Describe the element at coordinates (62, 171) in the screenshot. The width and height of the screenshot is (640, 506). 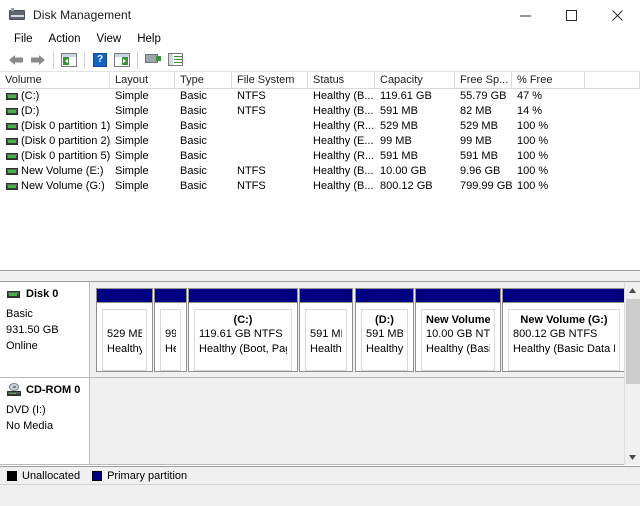
I see `cell-volume: New Volume (E:)` at that location.